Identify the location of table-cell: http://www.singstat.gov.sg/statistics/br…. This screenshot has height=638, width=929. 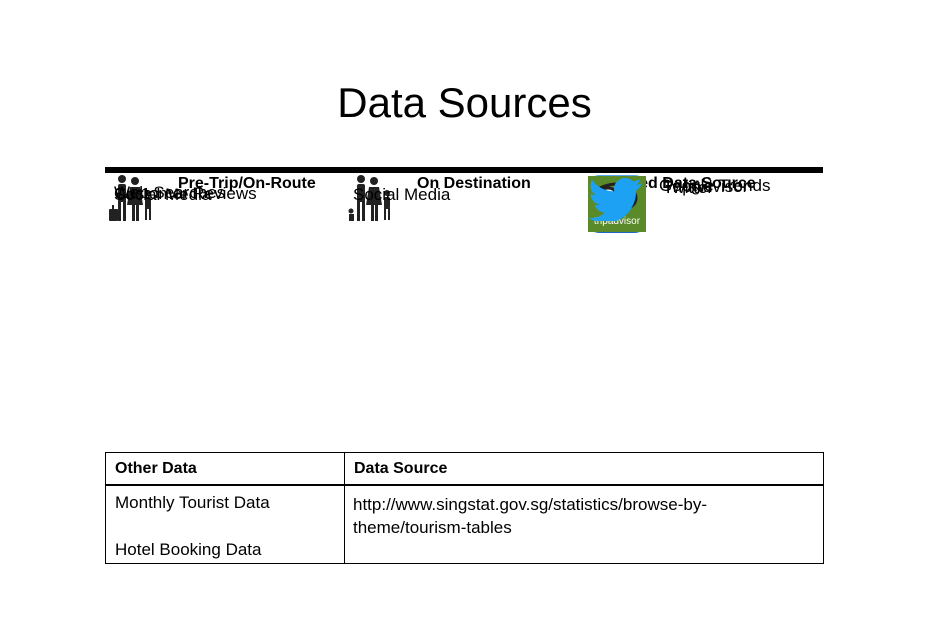
(584, 524).